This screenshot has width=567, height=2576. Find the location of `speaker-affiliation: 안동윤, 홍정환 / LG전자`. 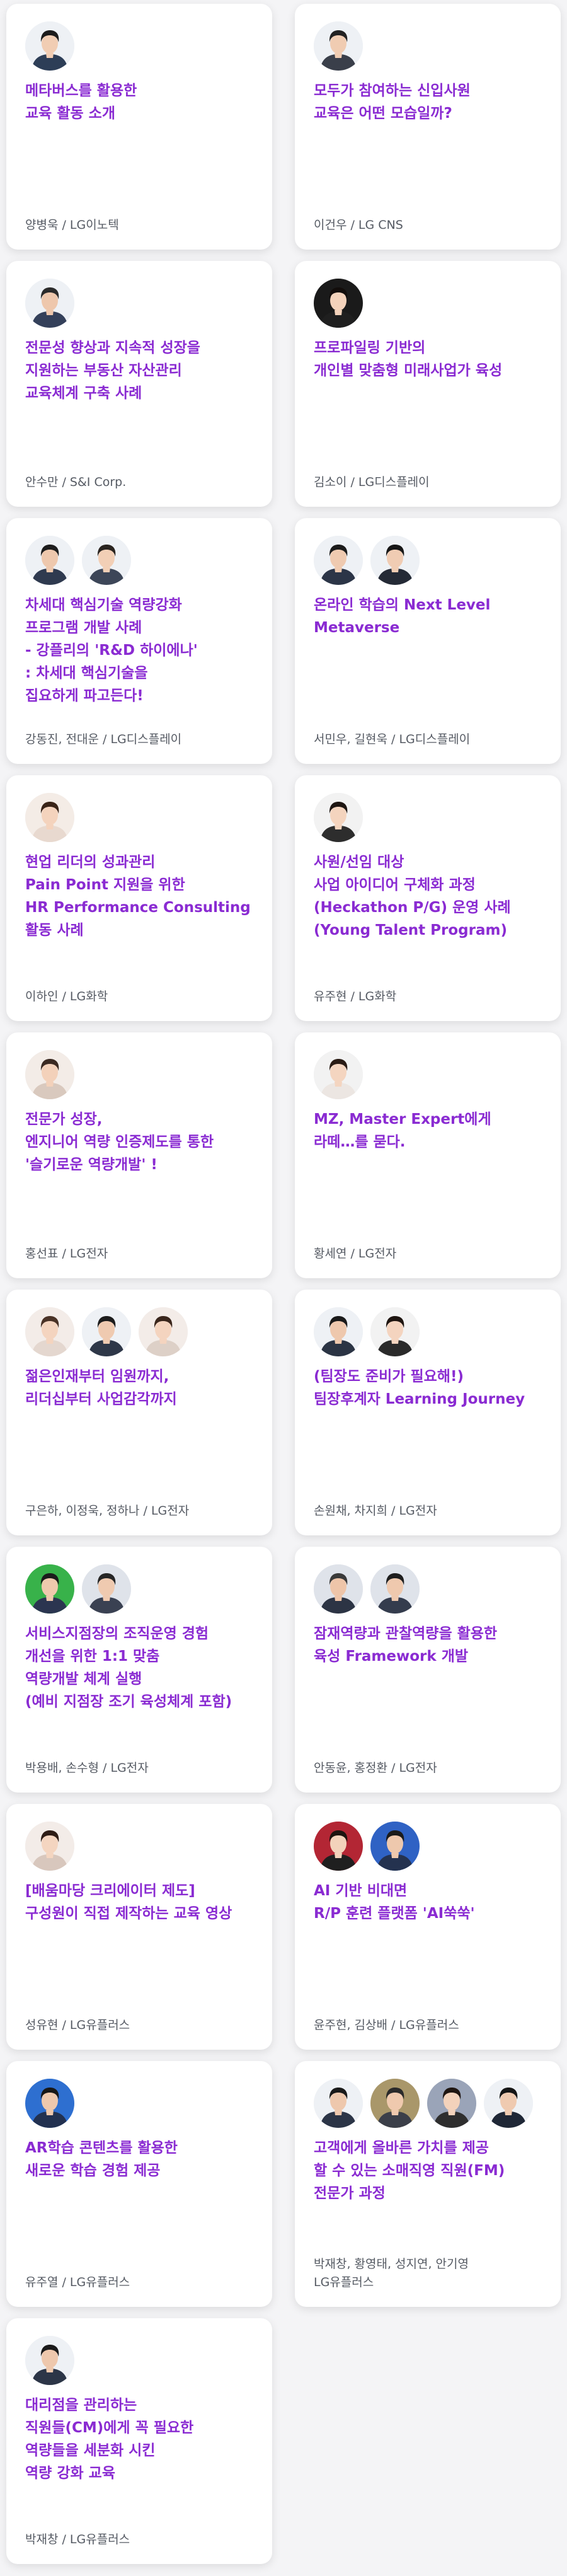

speaker-affiliation: 안동윤, 홍정환 / LG전자 is located at coordinates (375, 1768).